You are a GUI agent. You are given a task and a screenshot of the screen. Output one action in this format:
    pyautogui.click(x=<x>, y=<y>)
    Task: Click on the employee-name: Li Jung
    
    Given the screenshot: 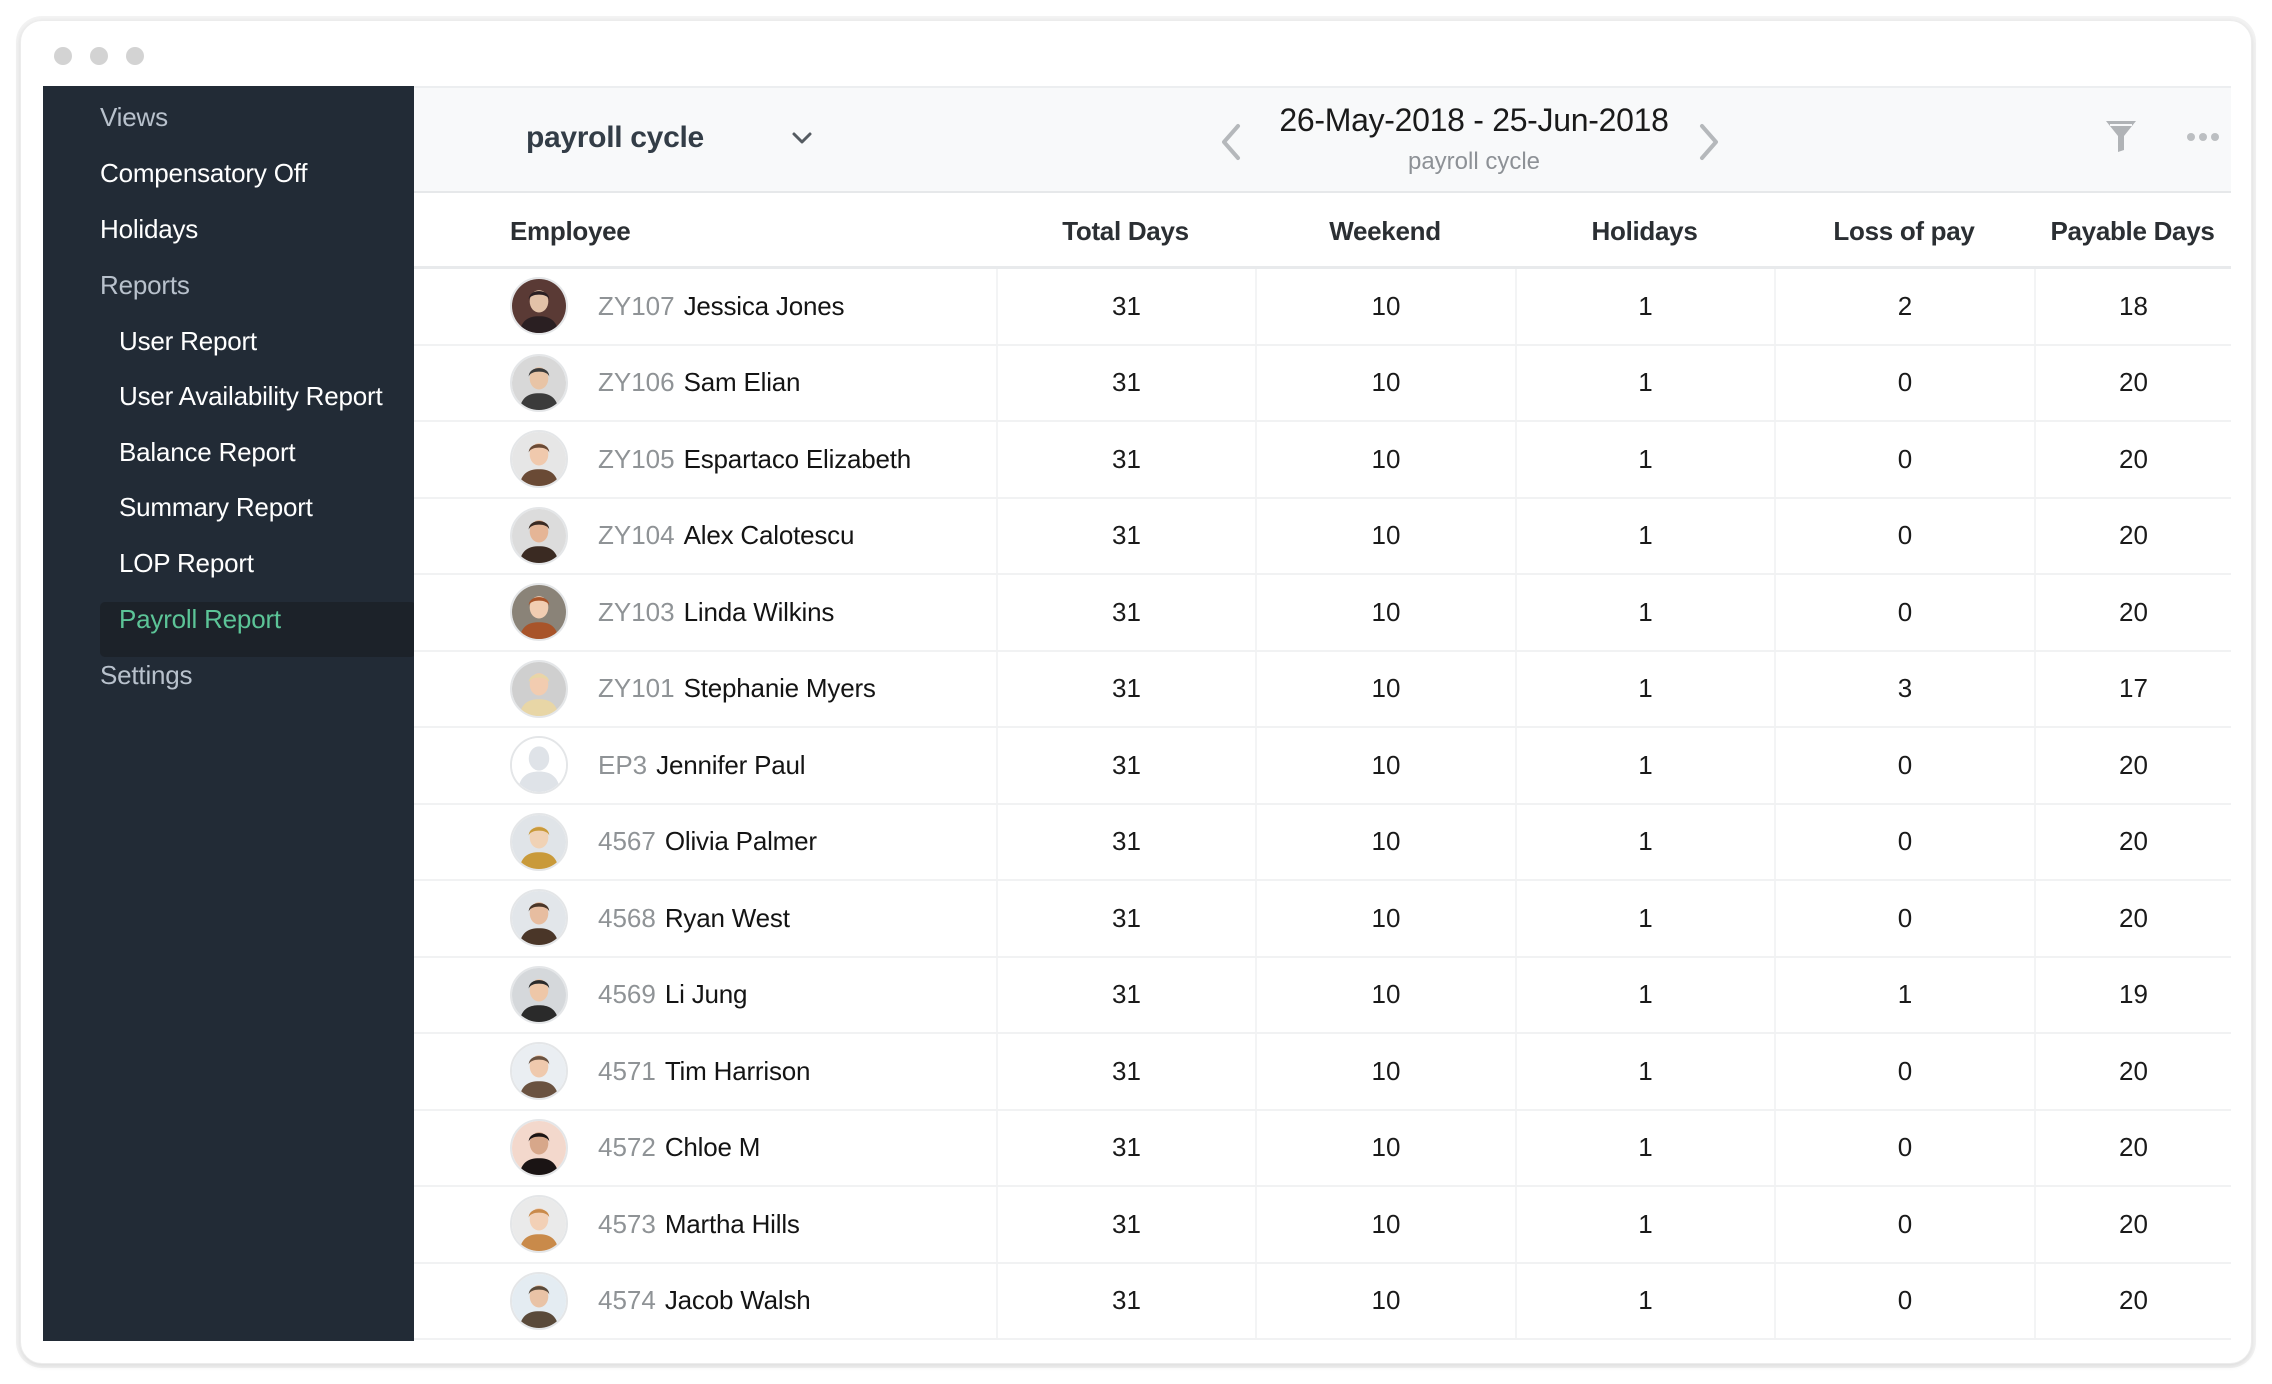 What is the action you would take?
    pyautogui.click(x=706, y=994)
    